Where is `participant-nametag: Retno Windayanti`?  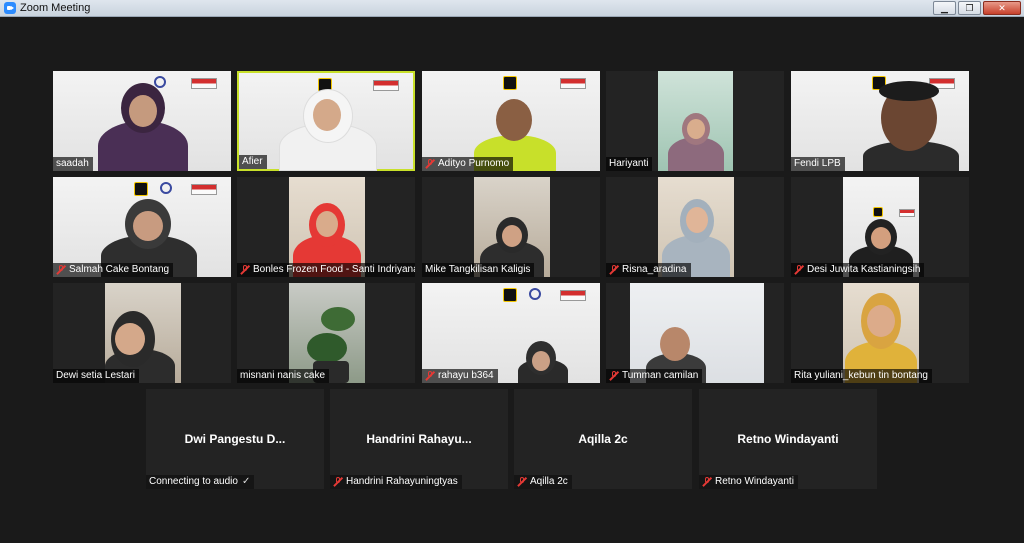
participant-nametag: Retno Windayanti is located at coordinates (748, 482).